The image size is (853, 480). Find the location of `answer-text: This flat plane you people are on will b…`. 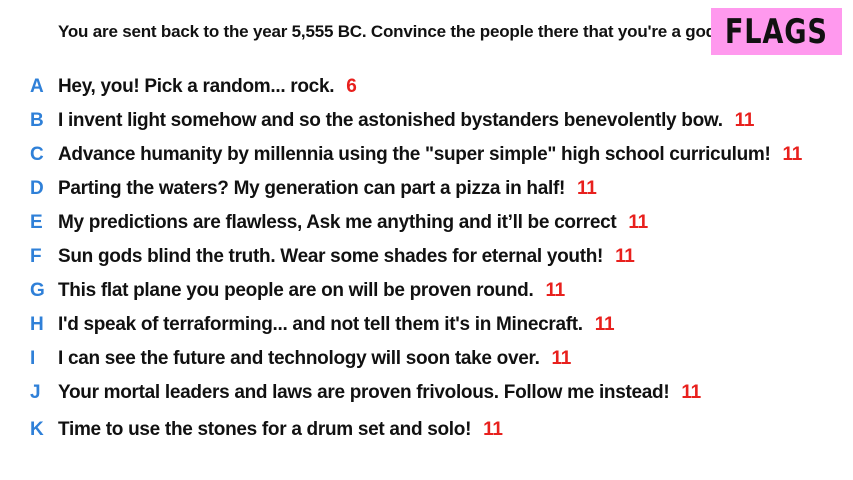

answer-text: This flat plane you people are on will b… is located at coordinates (296, 290).